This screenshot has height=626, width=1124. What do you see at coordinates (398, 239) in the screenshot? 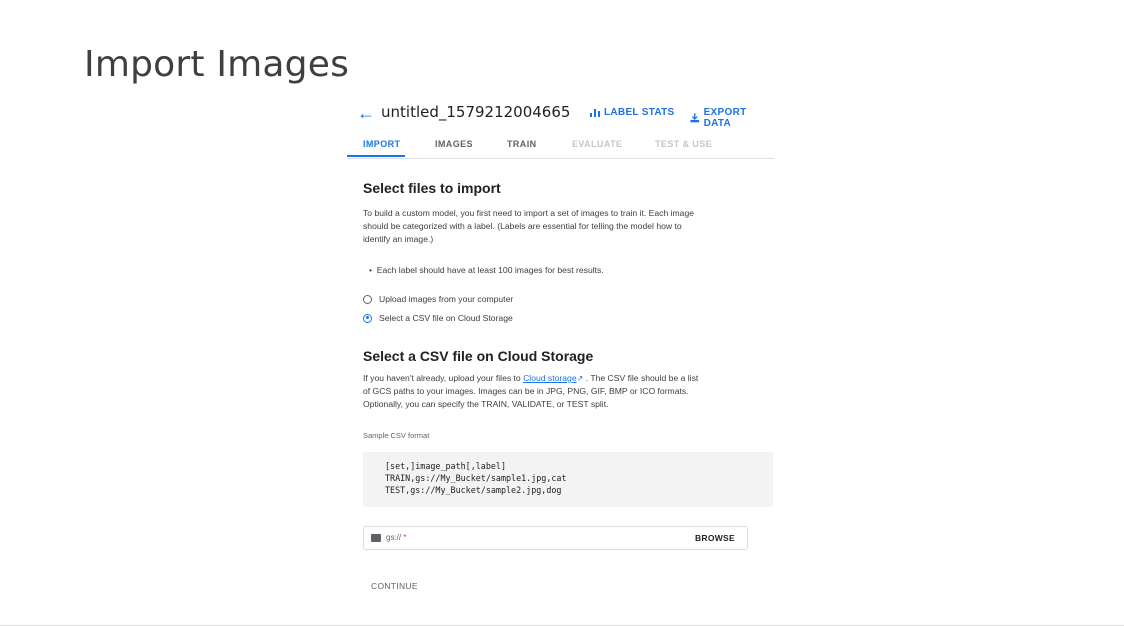
I see `description-line: identify an image.)` at bounding box center [398, 239].